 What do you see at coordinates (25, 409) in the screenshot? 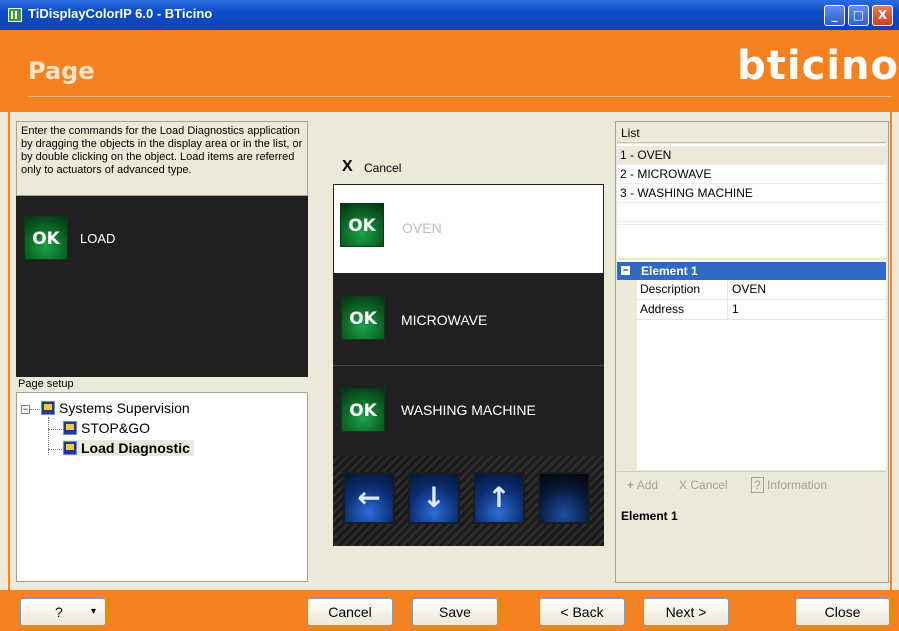
I see `tree-collapse-icon: −` at bounding box center [25, 409].